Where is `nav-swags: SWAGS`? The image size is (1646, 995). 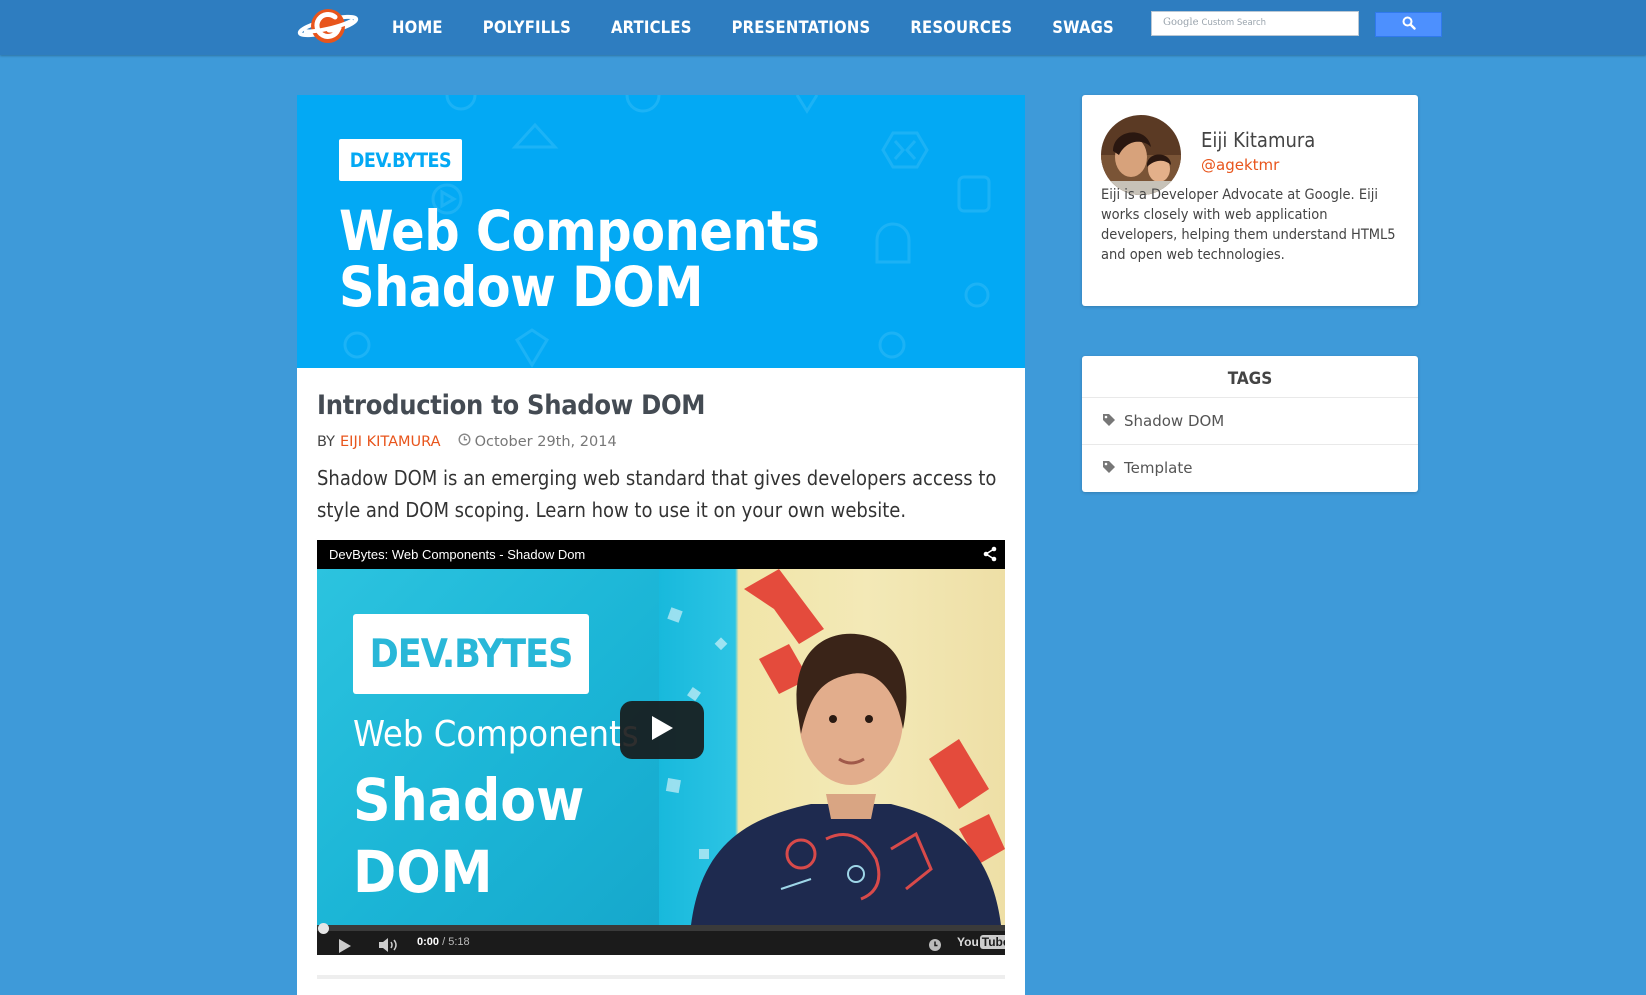
nav-swags: SWAGS is located at coordinates (1083, 27).